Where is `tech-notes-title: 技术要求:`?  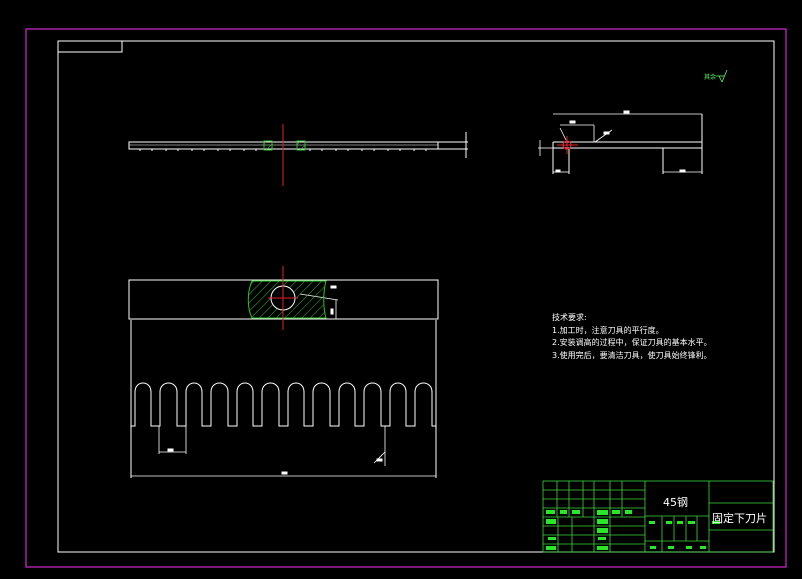 tech-notes-title: 技术要求: is located at coordinates (569, 317).